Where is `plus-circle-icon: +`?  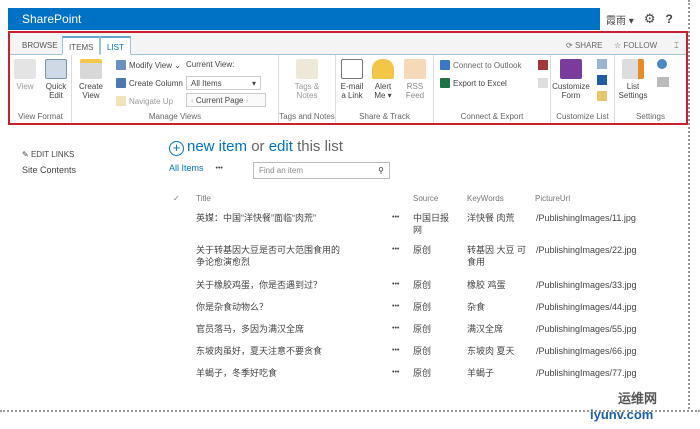
plus-circle-icon: + is located at coordinates (176, 148).